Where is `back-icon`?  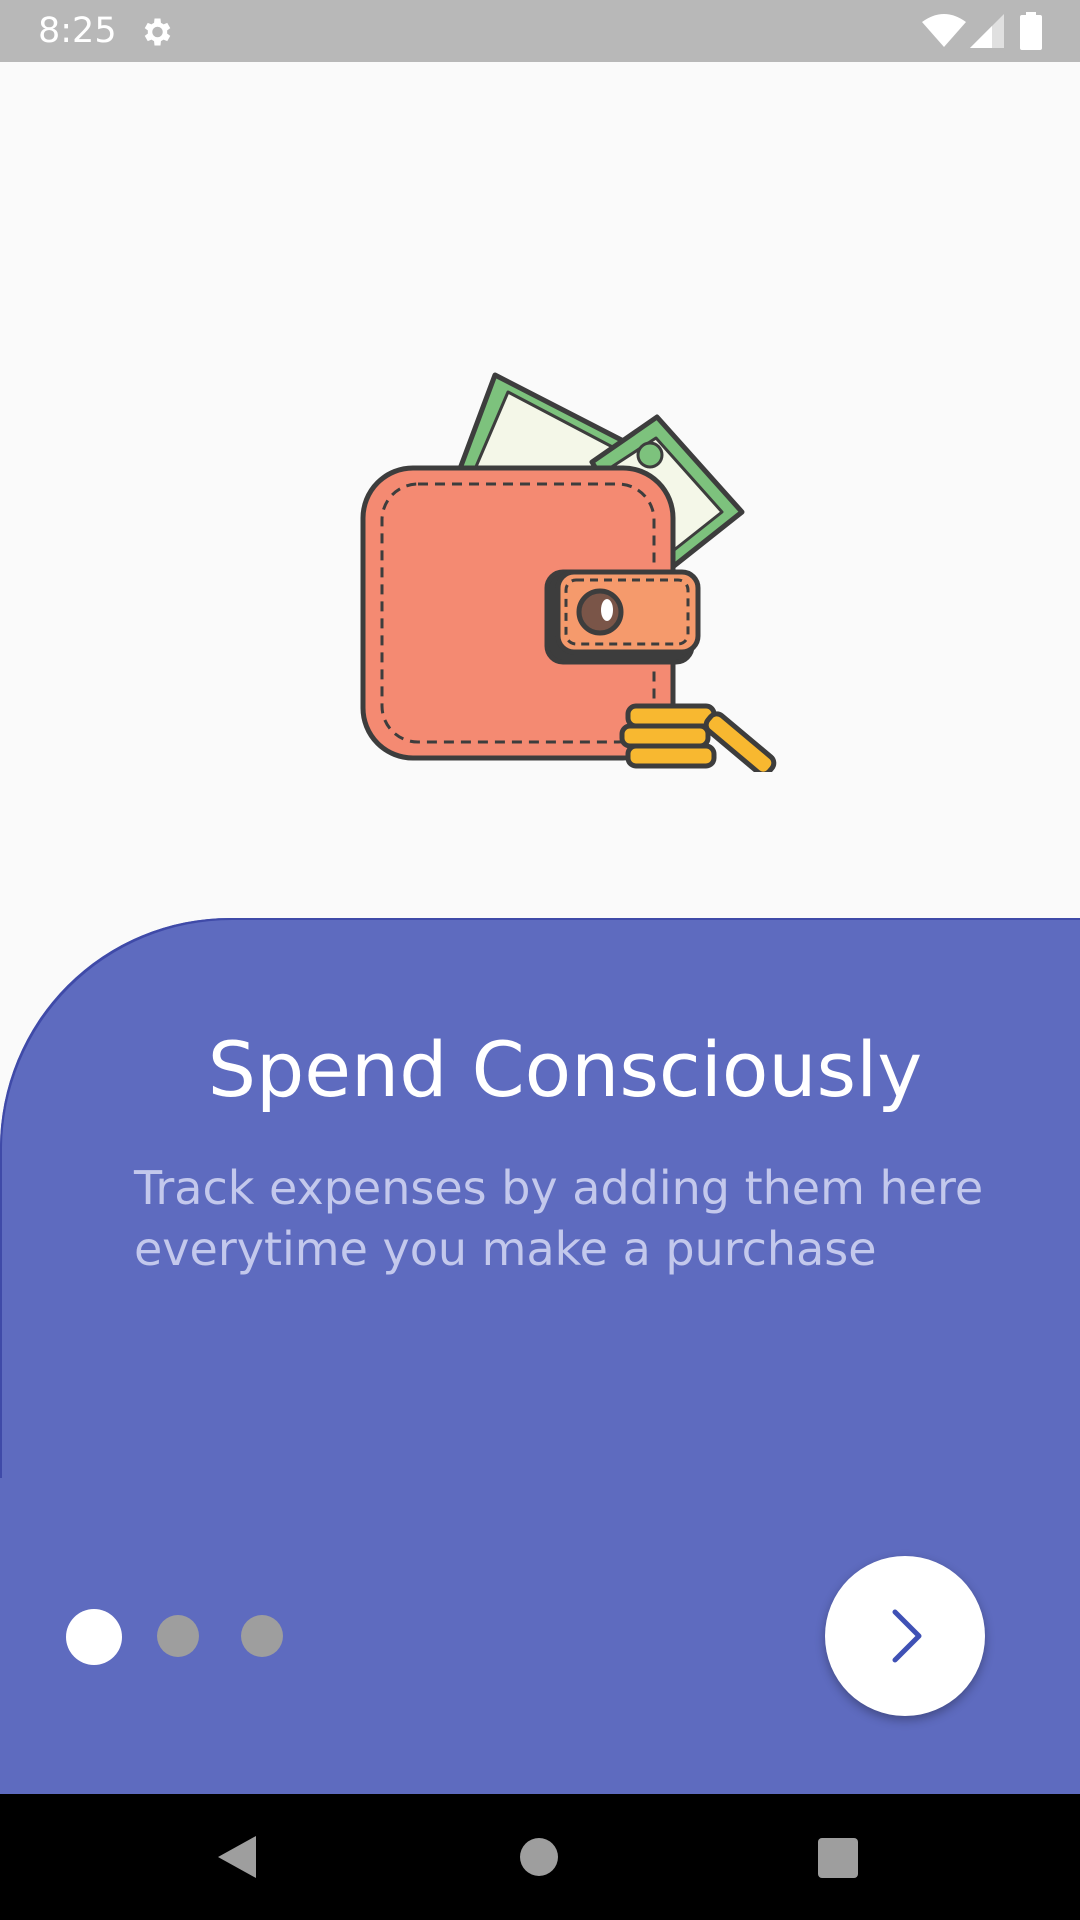 back-icon is located at coordinates (239, 1857).